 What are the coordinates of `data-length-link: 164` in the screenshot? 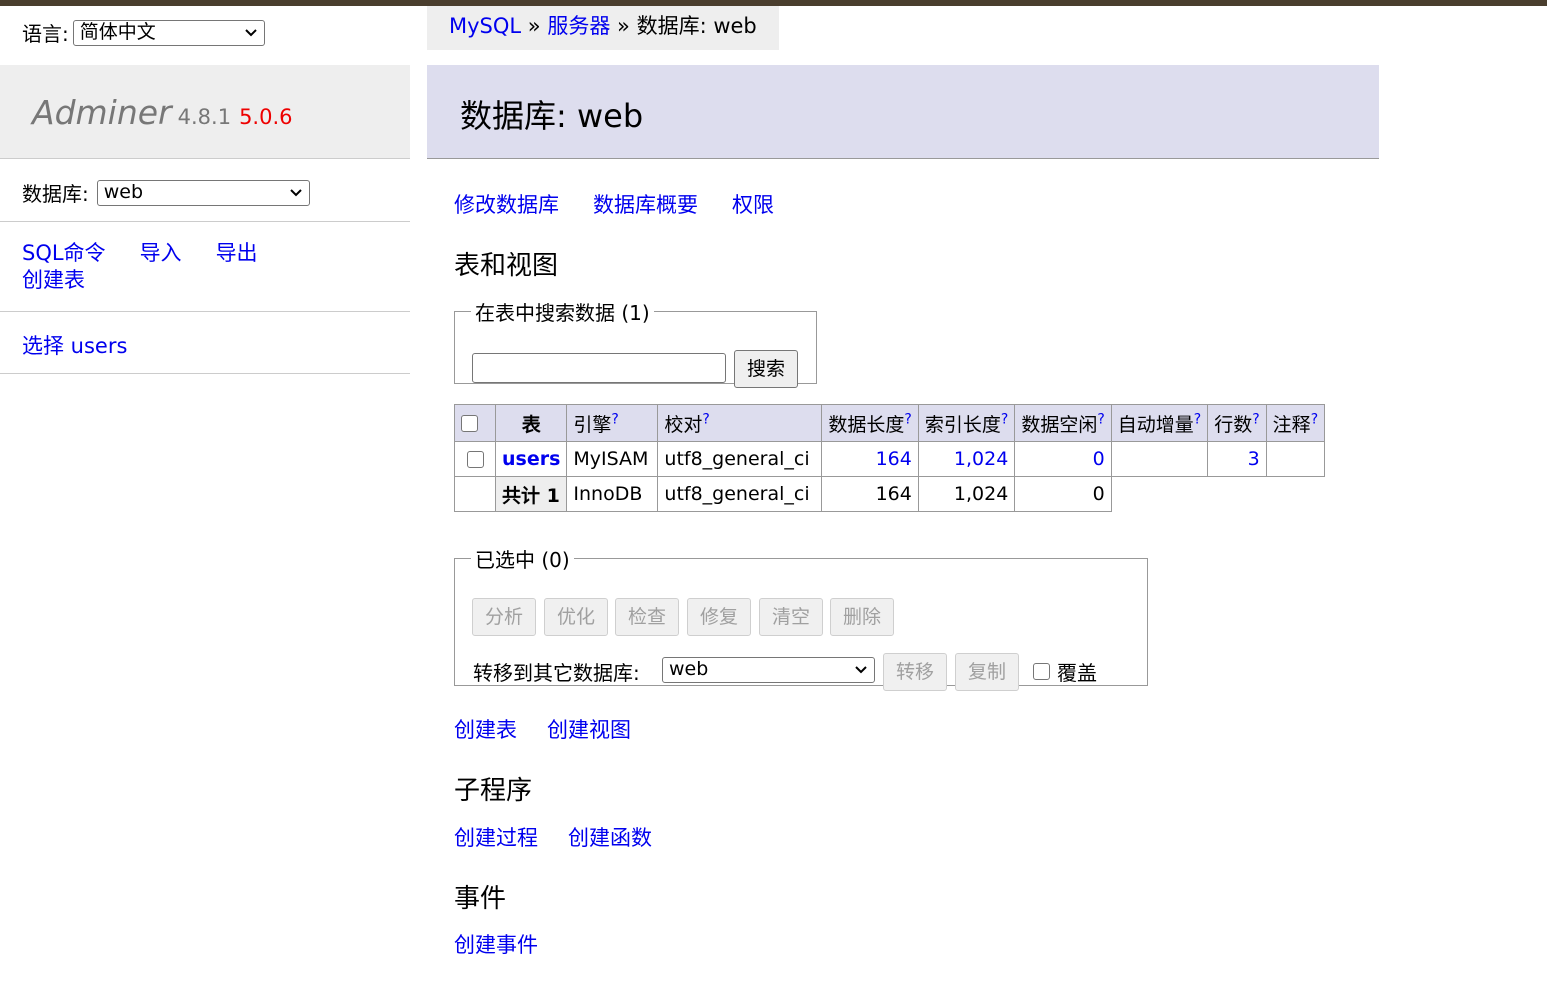 It's located at (894, 459).